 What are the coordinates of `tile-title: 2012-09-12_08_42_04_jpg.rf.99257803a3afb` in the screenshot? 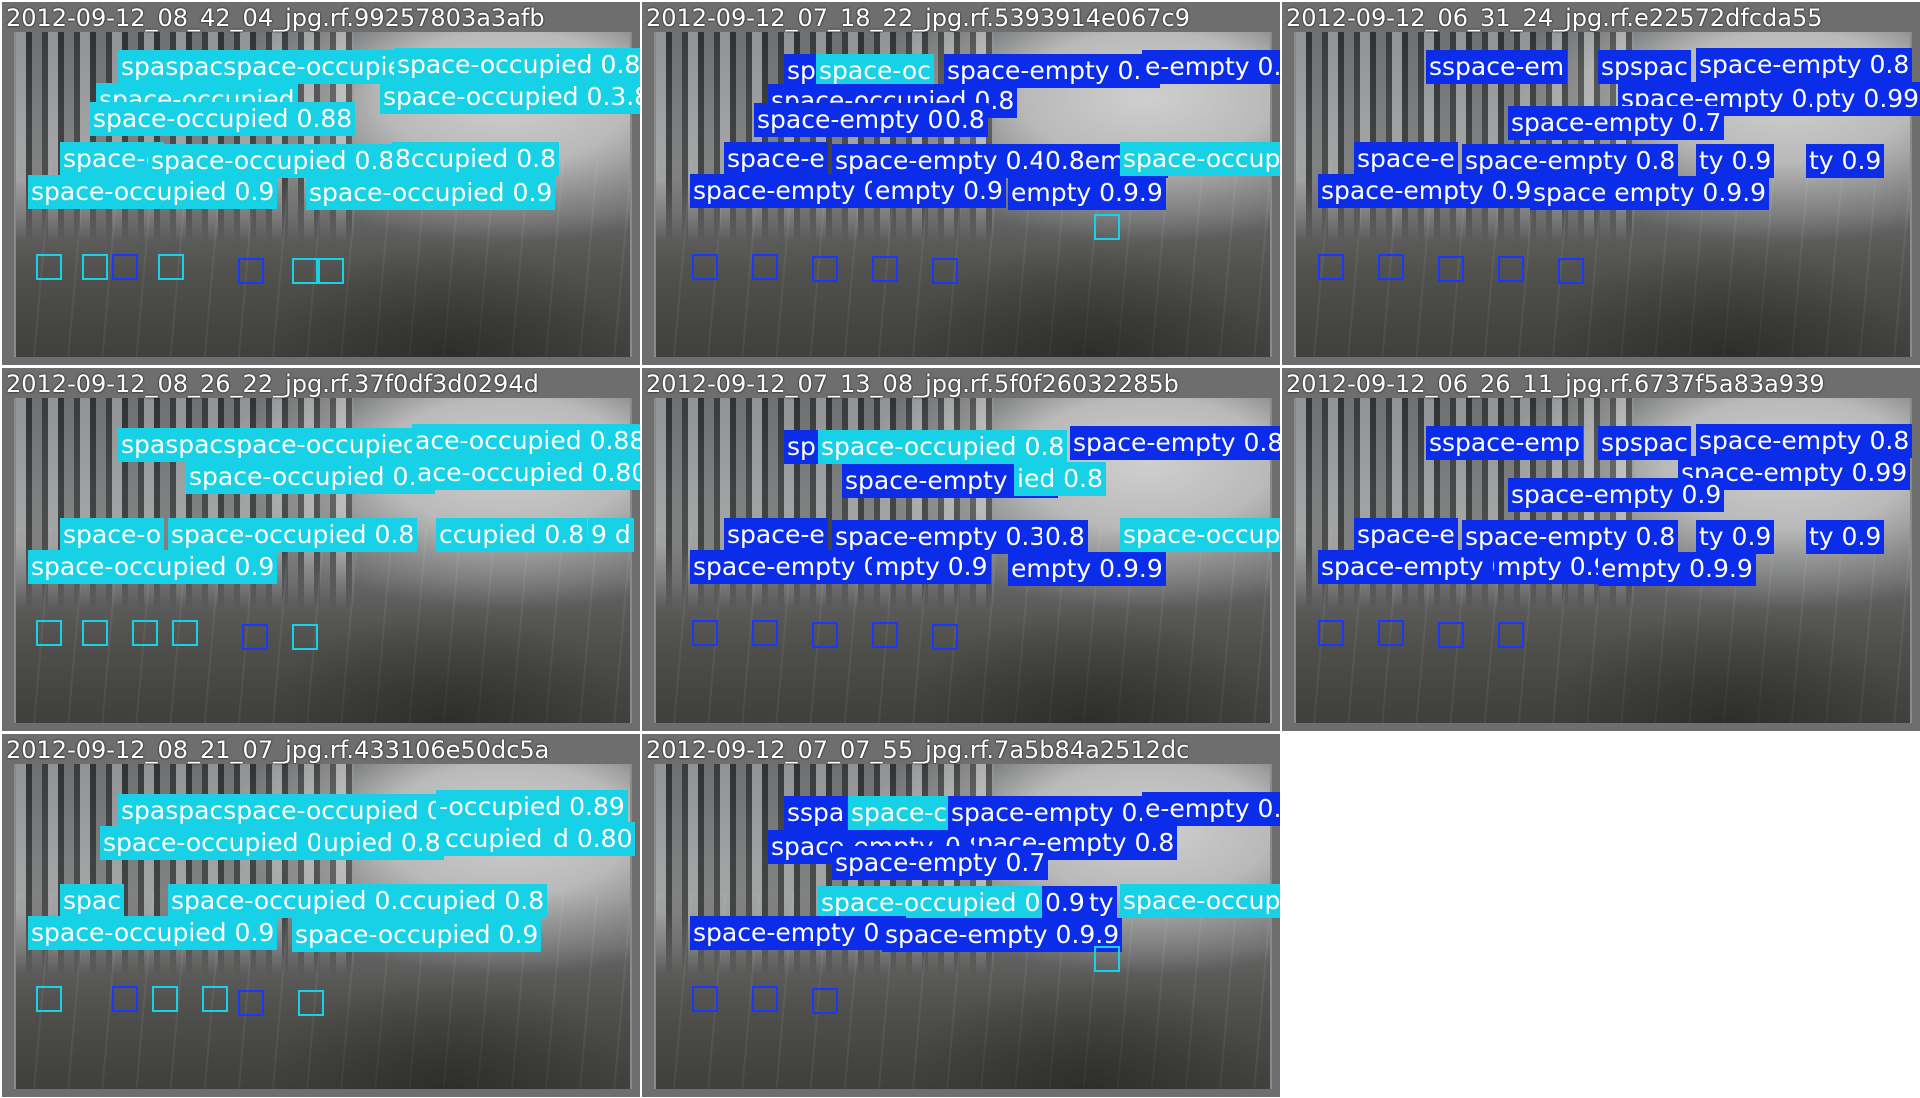 It's located at (275, 18).